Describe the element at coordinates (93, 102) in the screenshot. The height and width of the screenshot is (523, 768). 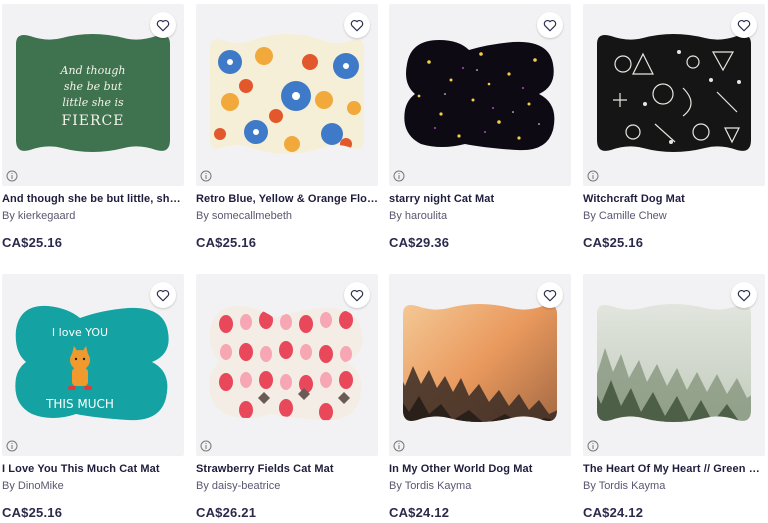
I see `mat-text-line: little she is` at that location.